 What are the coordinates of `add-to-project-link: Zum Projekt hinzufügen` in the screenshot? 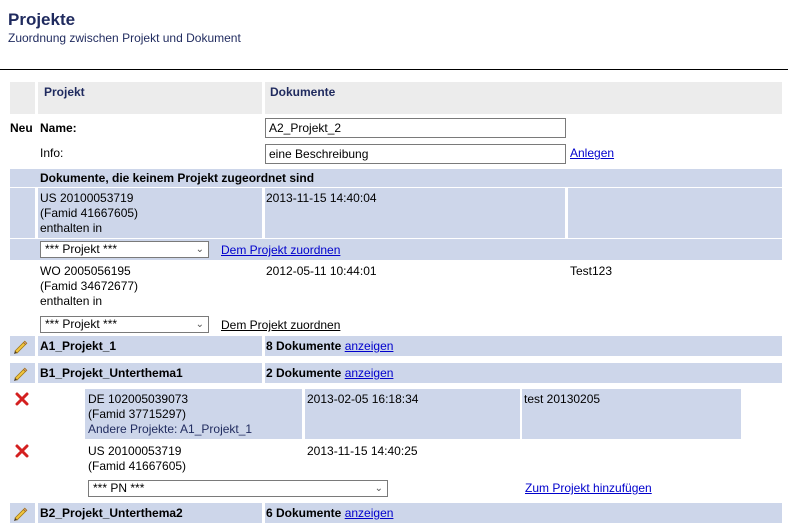 It's located at (588, 488).